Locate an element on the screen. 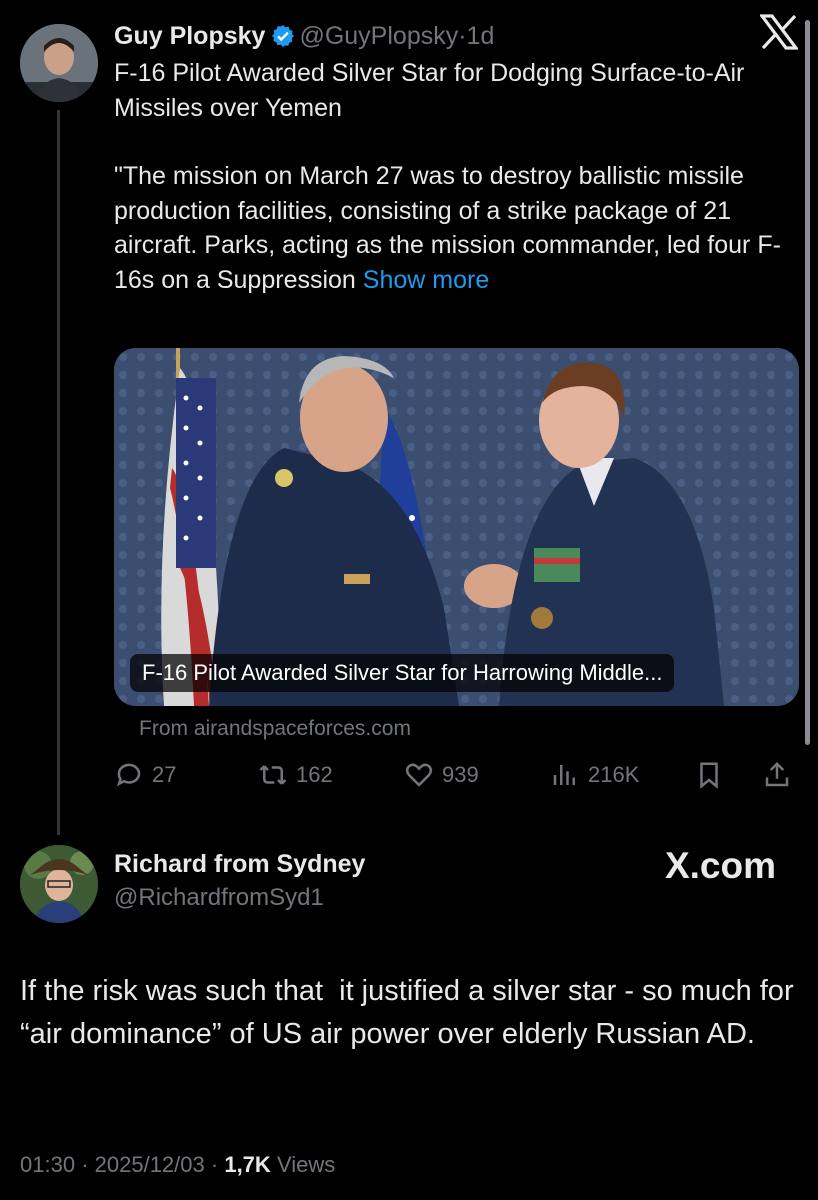 This screenshot has height=1200, width=818. show-more-link: Show more is located at coordinates (426, 280).